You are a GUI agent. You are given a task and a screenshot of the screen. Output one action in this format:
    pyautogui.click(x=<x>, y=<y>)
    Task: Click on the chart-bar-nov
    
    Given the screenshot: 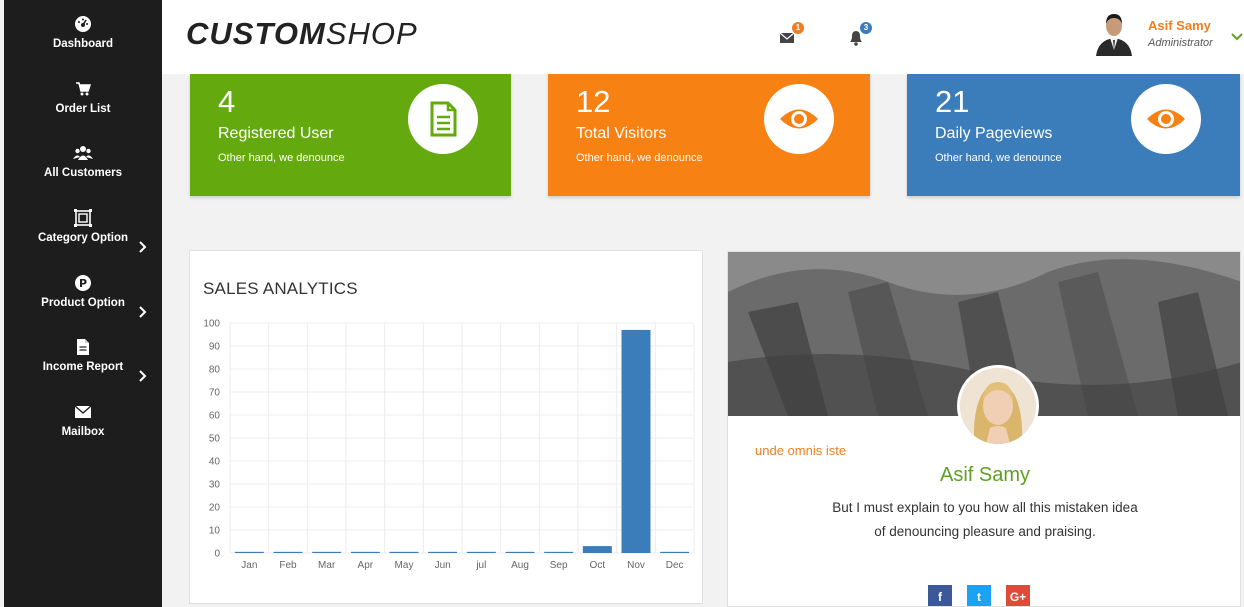 What is the action you would take?
    pyautogui.click(x=636, y=441)
    